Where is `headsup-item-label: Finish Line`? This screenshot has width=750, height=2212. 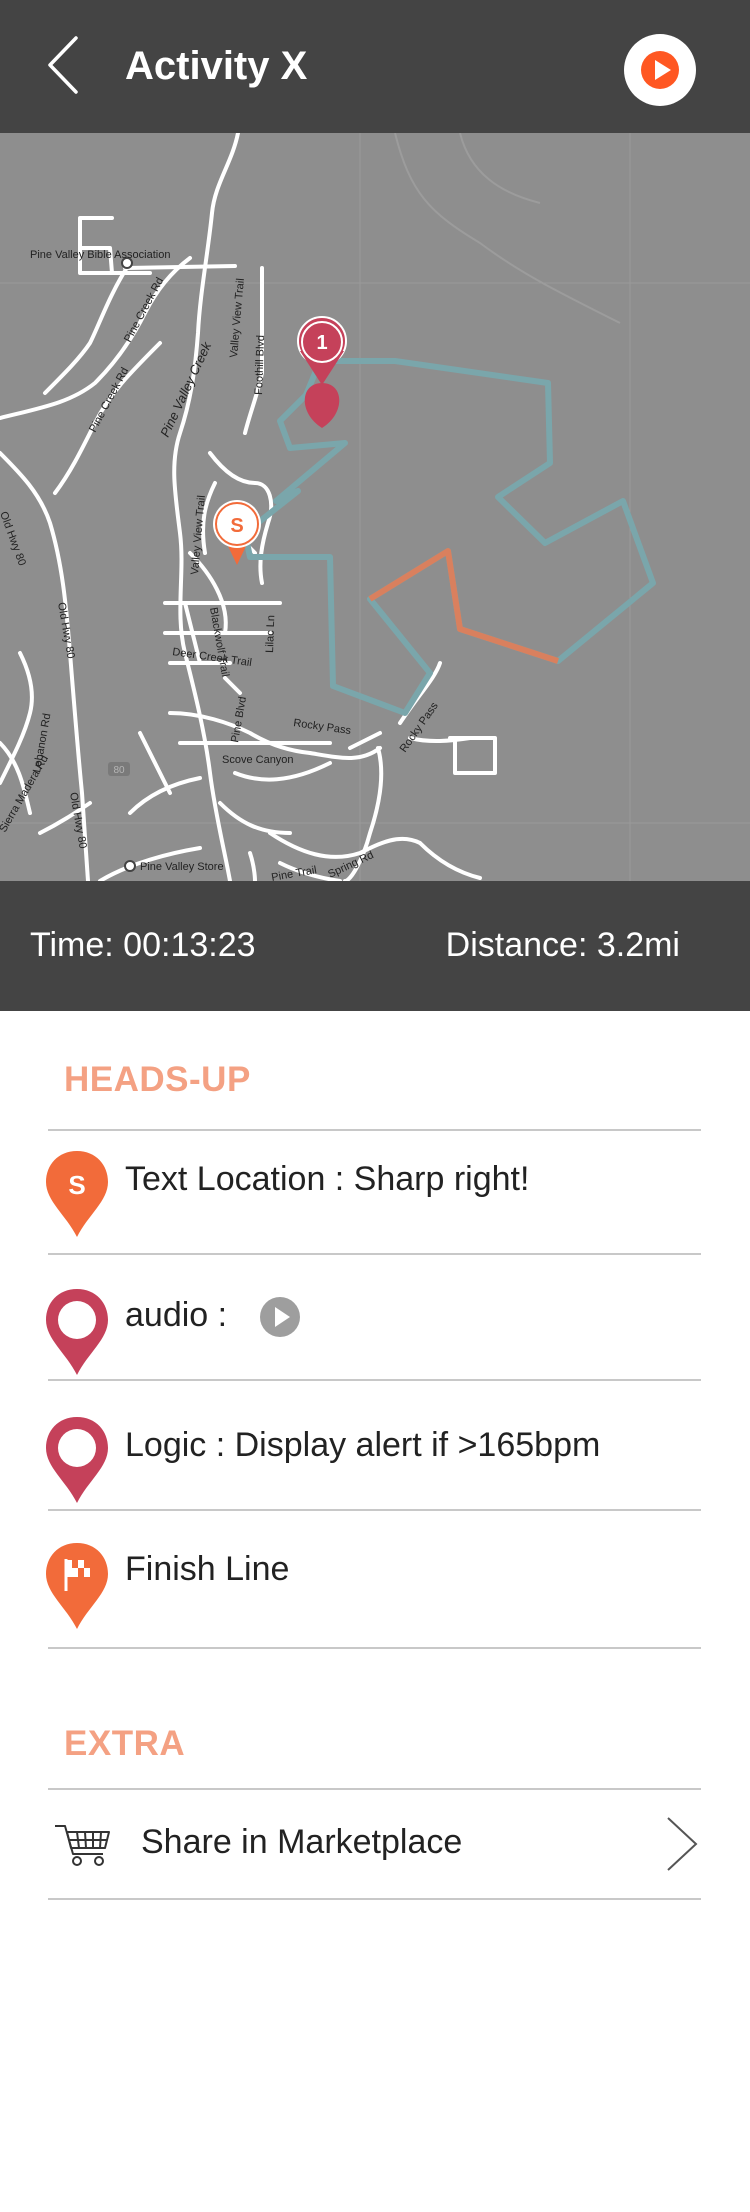
headsup-item-label: Finish Line is located at coordinates (207, 1569).